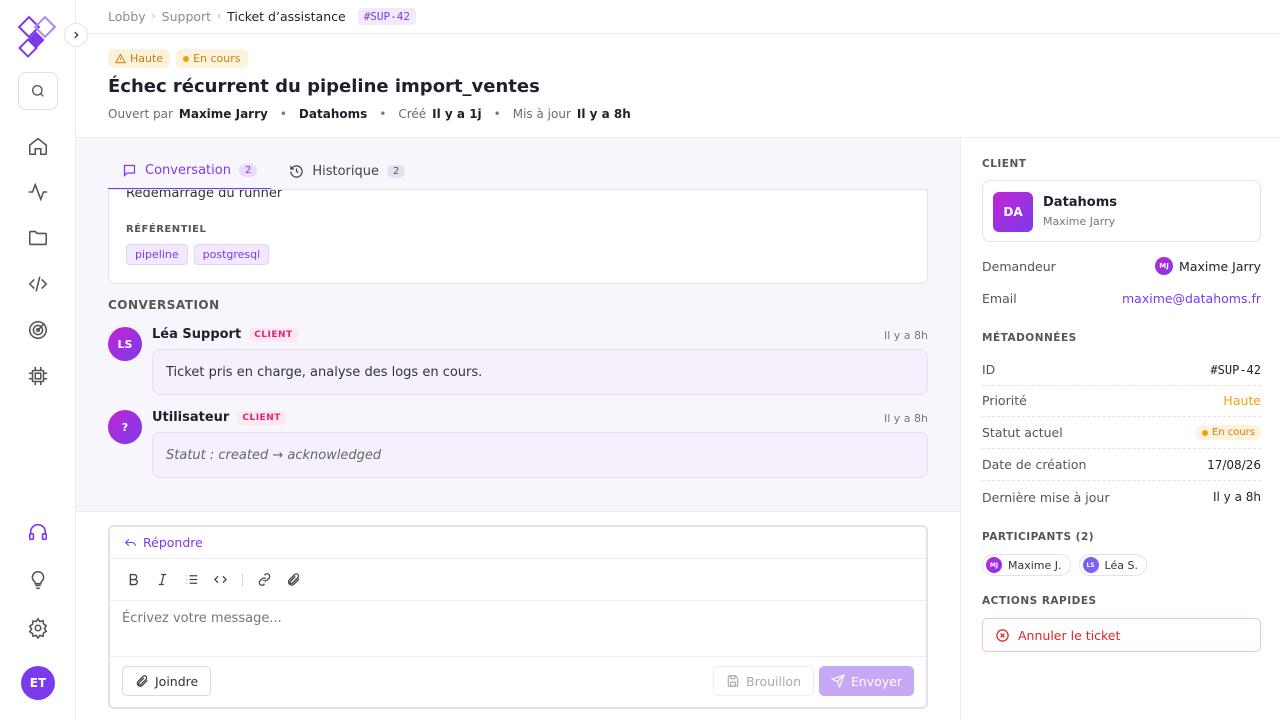 This screenshot has height=720, width=1280. I want to click on metadata-row: Statut actuel En cours, so click(1121, 433).